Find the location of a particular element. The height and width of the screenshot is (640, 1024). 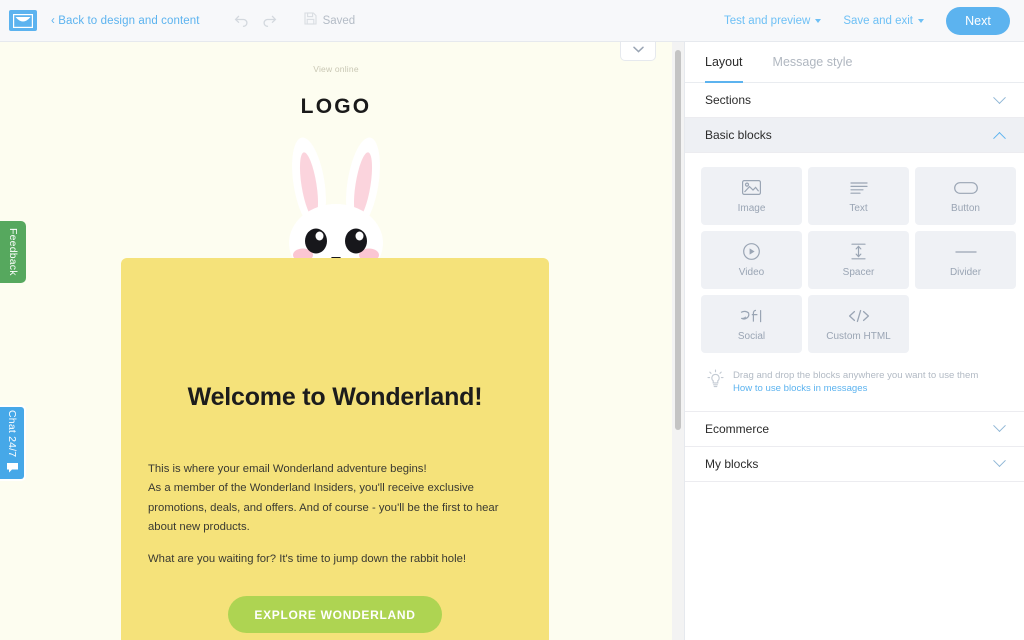

canvas-scrollbar-thumb is located at coordinates (678, 240).